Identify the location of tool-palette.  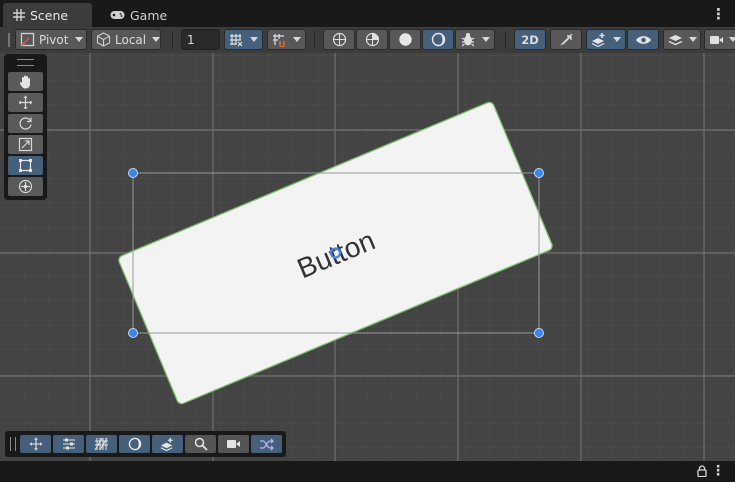
(25, 127).